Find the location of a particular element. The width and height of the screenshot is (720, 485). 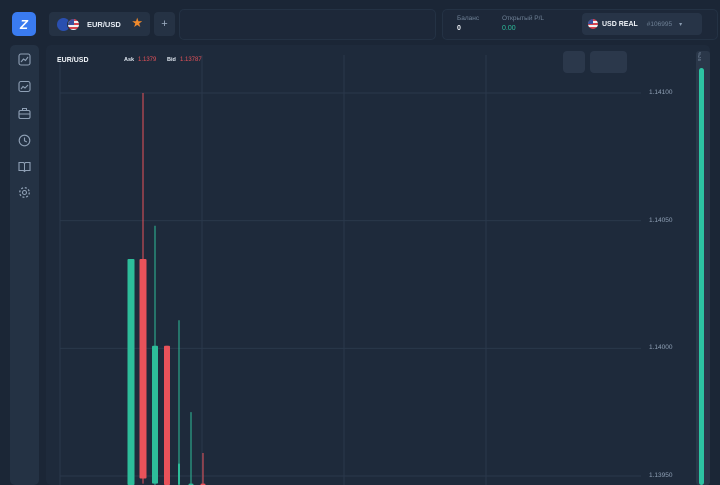

star-icon: ★ is located at coordinates (137, 23).